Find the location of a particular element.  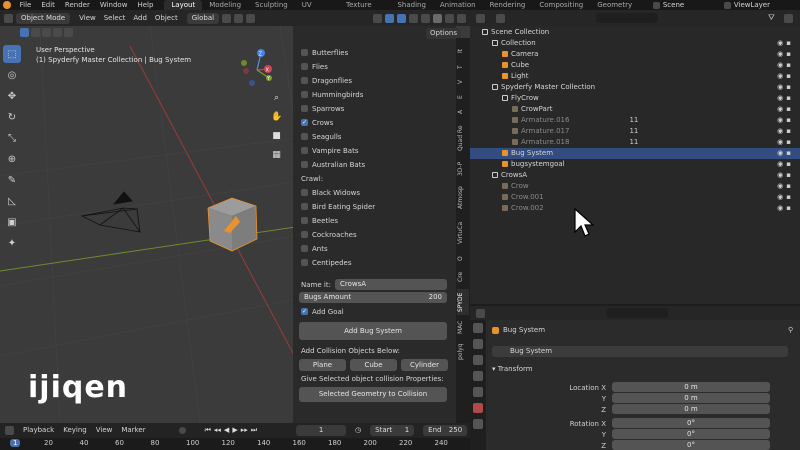

sidebar-tab-t: T is located at coordinates (463, 67).